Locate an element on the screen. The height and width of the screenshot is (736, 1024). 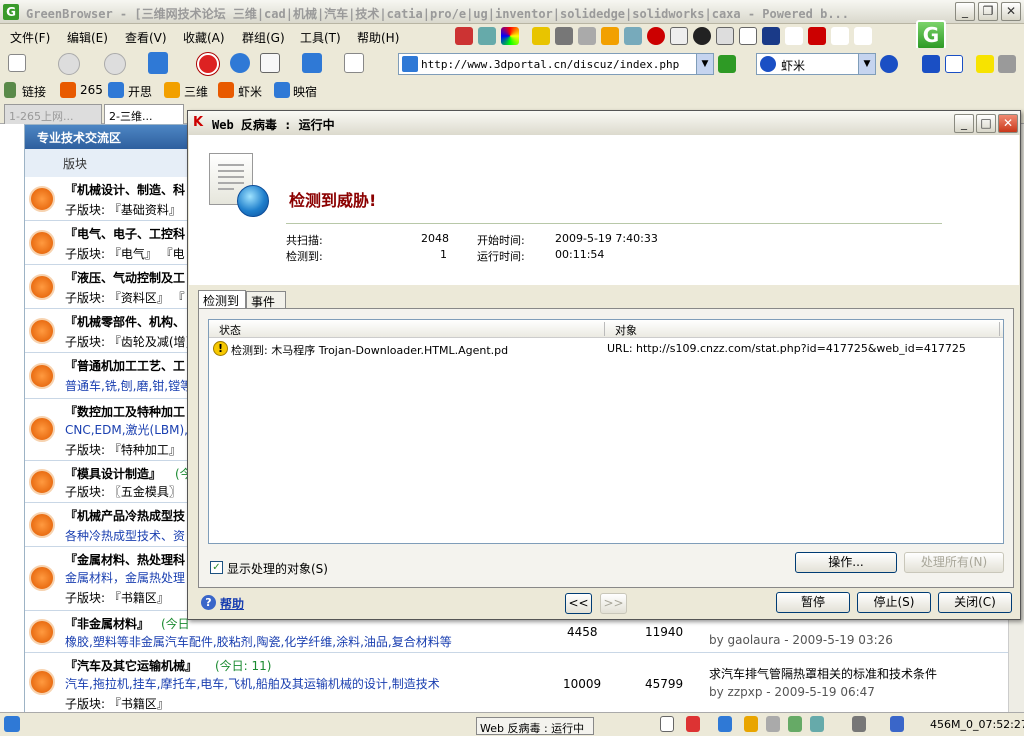
image-status-icon is located at coordinates (751, 724).